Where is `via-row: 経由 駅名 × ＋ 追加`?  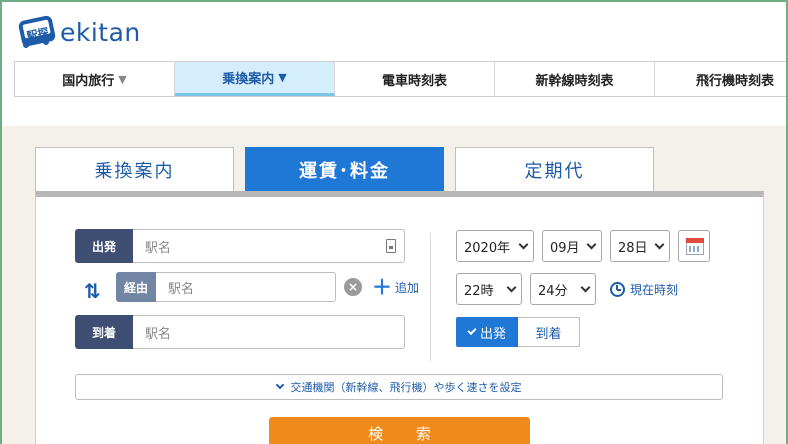 via-row: 経由 駅名 × ＋ 追加 is located at coordinates (267, 287).